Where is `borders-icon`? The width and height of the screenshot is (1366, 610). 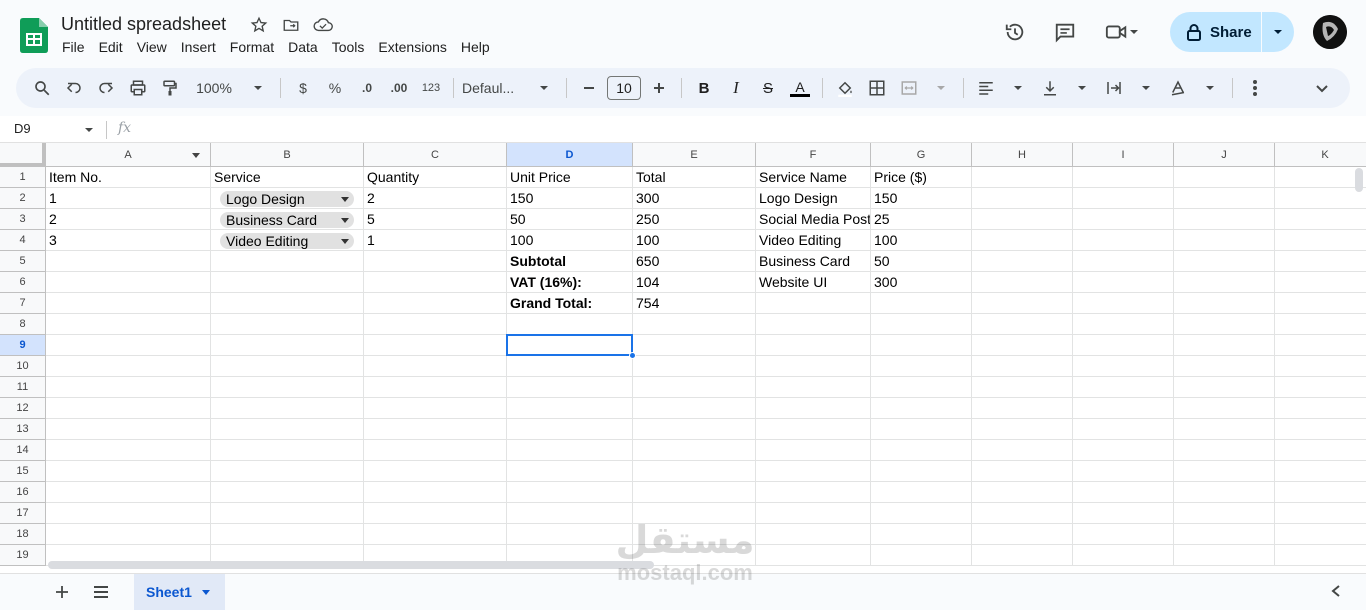 borders-icon is located at coordinates (877, 88).